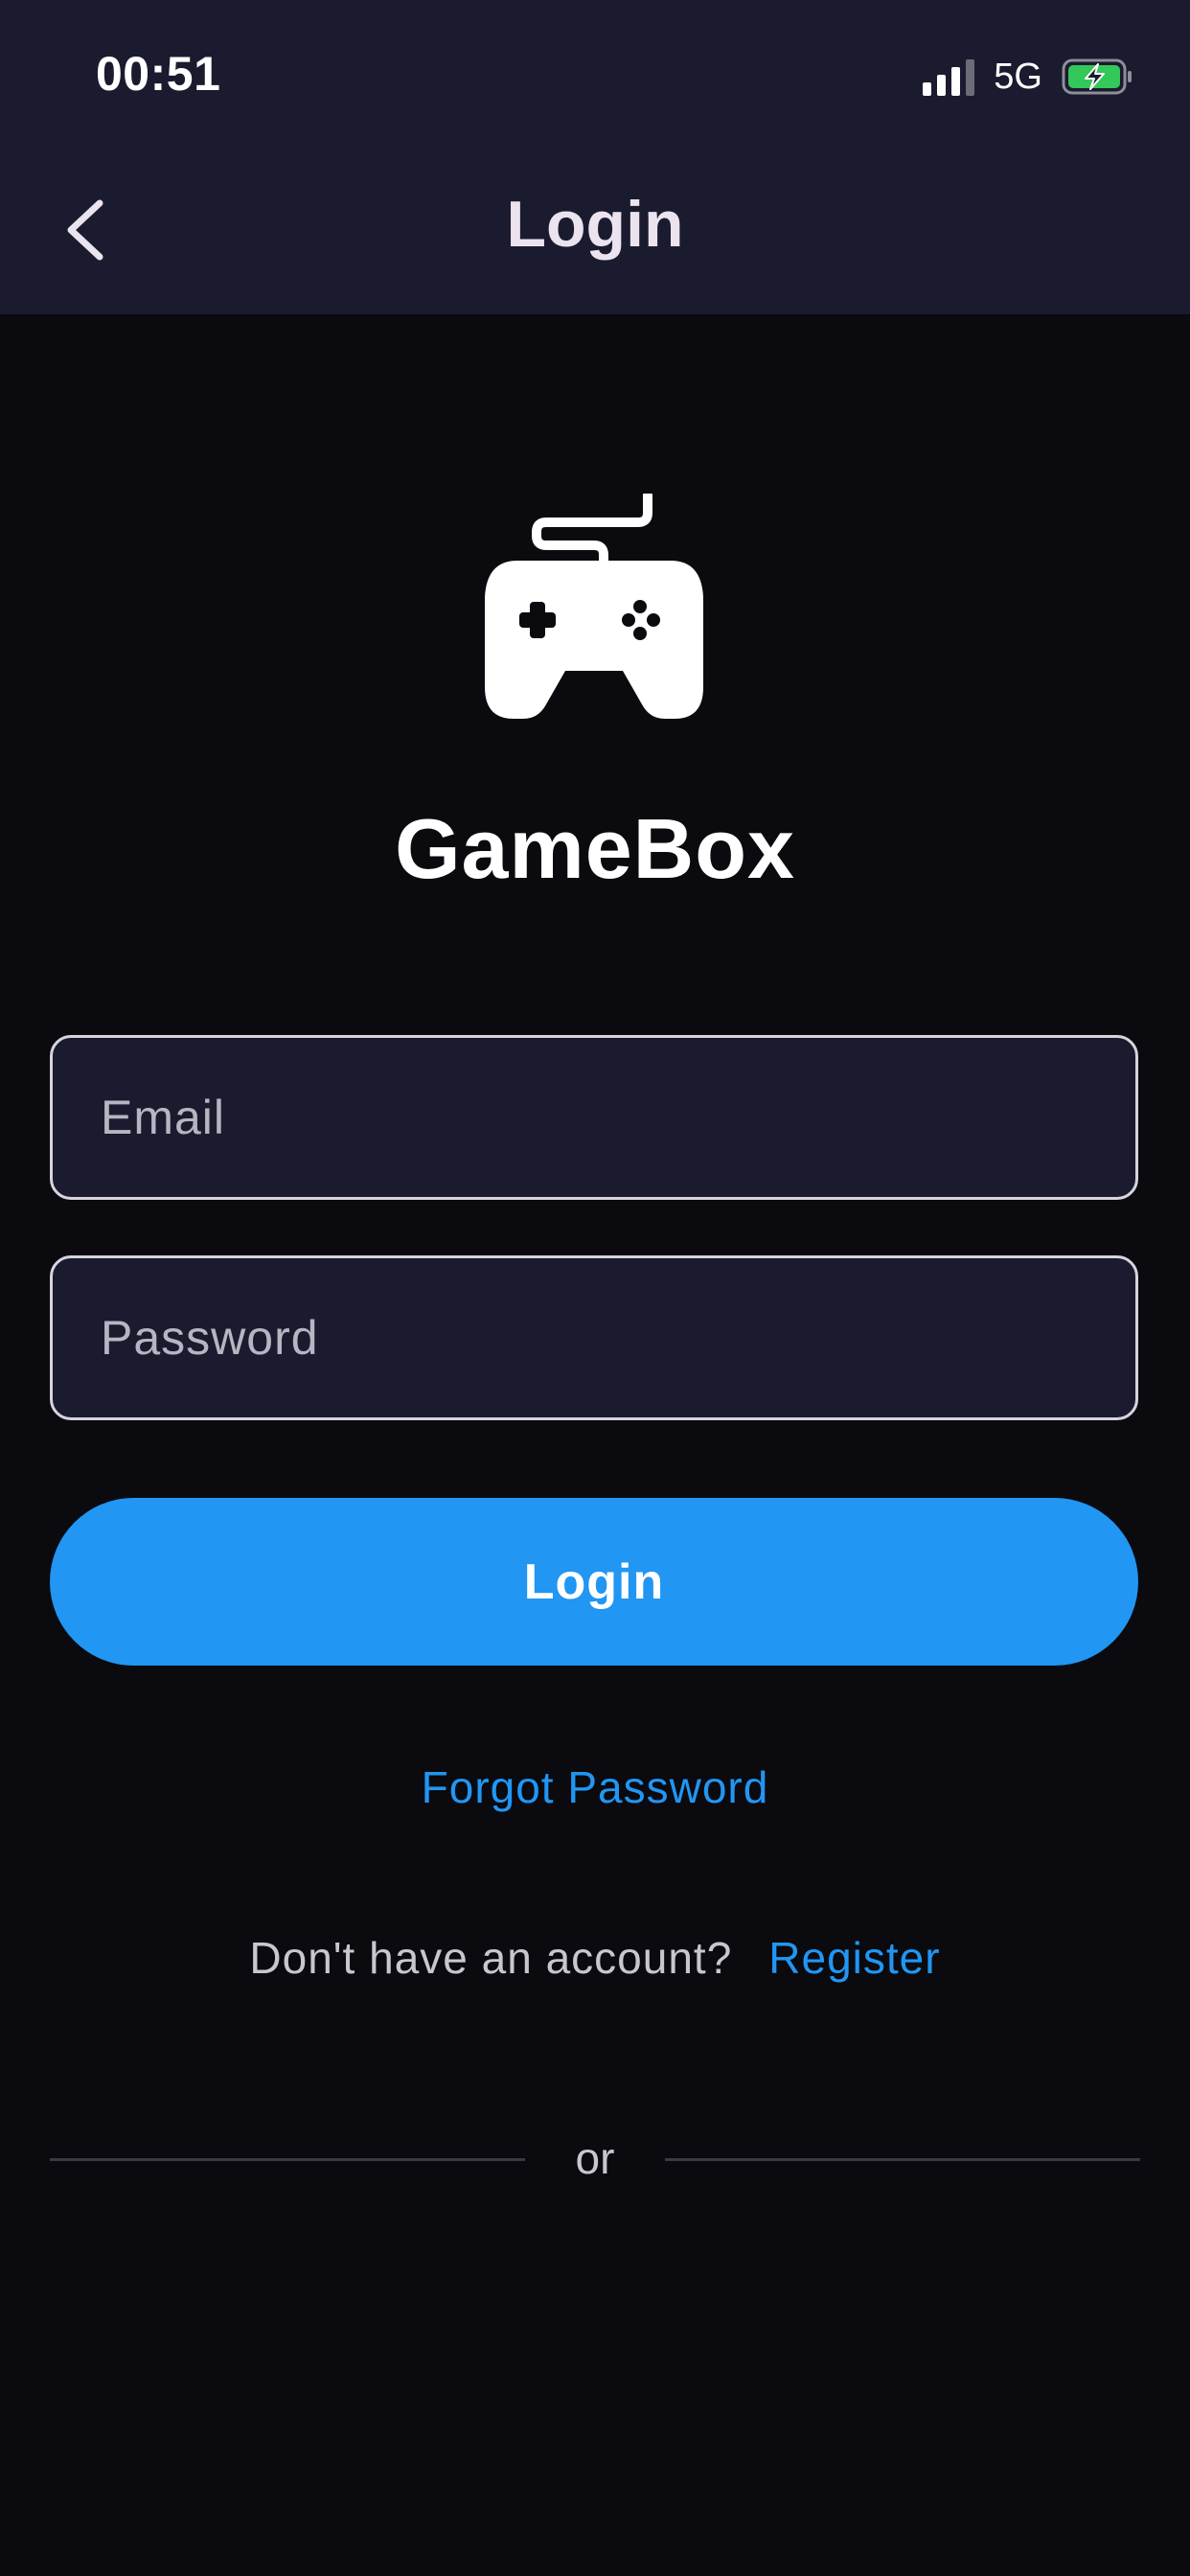 Image resolution: width=1190 pixels, height=2576 pixels. I want to click on password-input, so click(594, 1337).